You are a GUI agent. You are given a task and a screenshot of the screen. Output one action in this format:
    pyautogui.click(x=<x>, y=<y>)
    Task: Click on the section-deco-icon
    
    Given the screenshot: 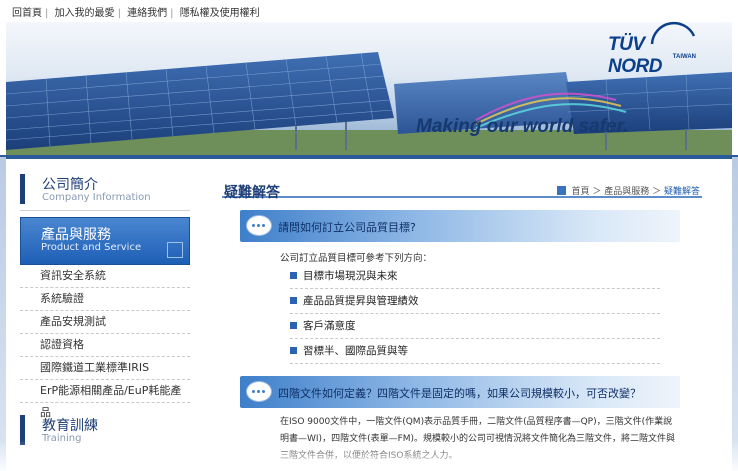 What is the action you would take?
    pyautogui.click(x=175, y=250)
    